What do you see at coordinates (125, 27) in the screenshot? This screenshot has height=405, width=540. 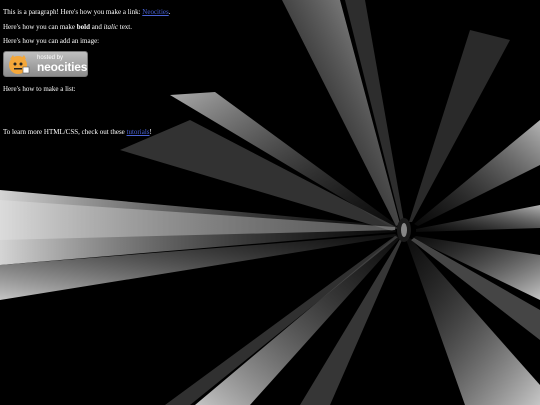 I see `formatting-end: text.` at bounding box center [125, 27].